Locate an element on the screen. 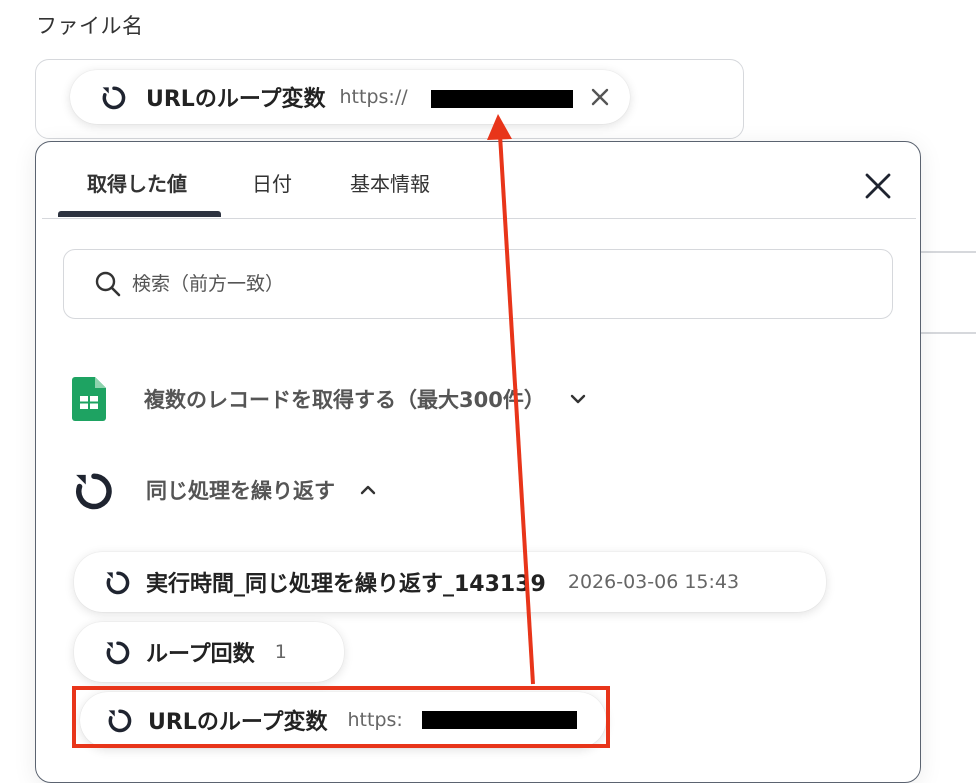  selected-variable-chip: URLのループ変数 https:// is located at coordinates (350, 97).